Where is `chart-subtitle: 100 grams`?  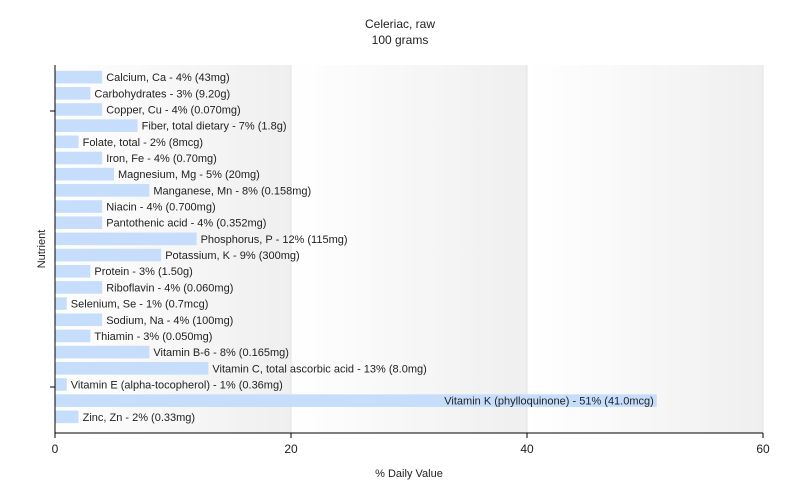 chart-subtitle: 100 grams is located at coordinates (400, 40).